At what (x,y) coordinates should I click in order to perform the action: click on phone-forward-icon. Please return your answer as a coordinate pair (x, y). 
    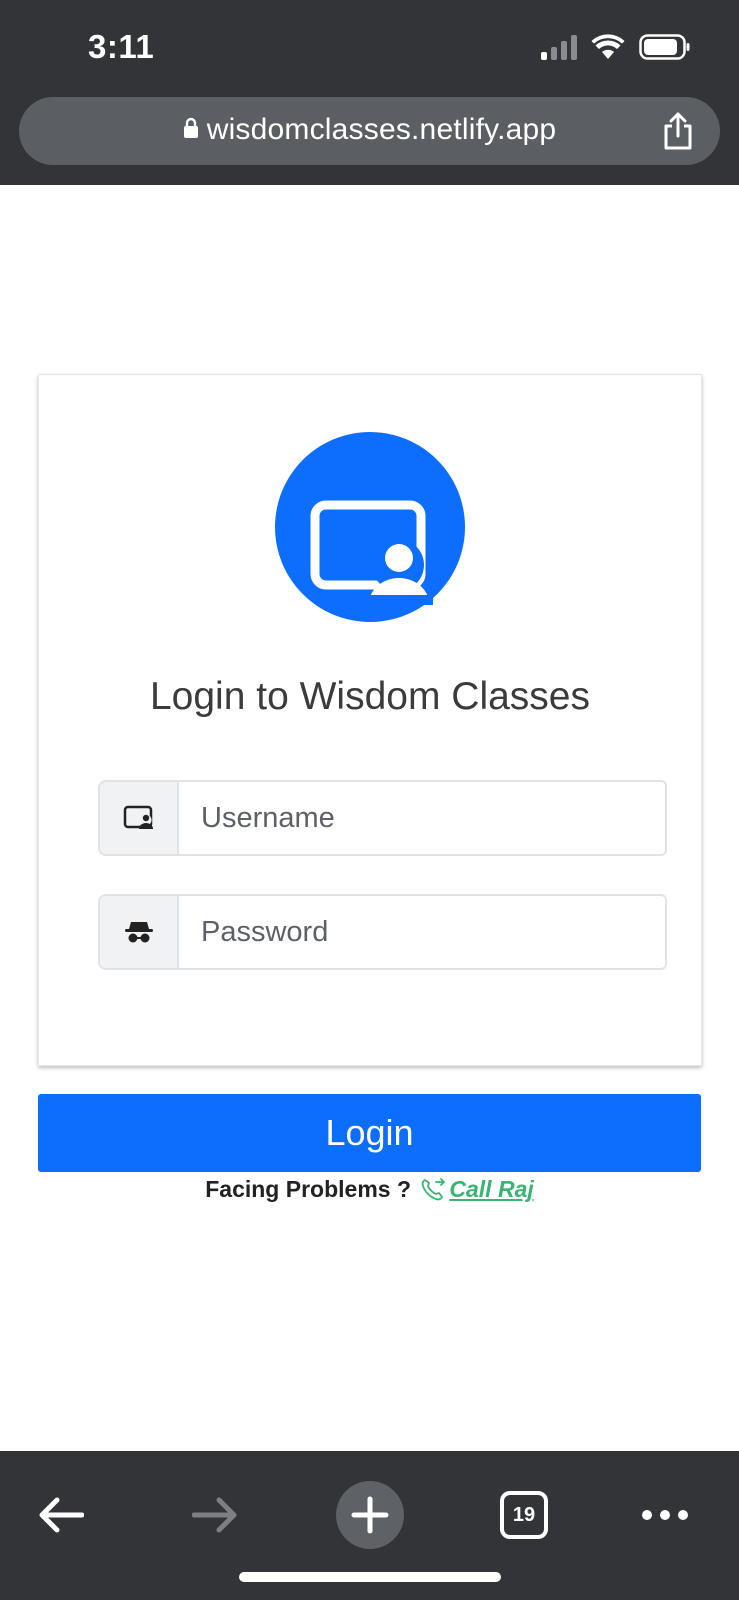
    Looking at the image, I should click on (434, 1189).